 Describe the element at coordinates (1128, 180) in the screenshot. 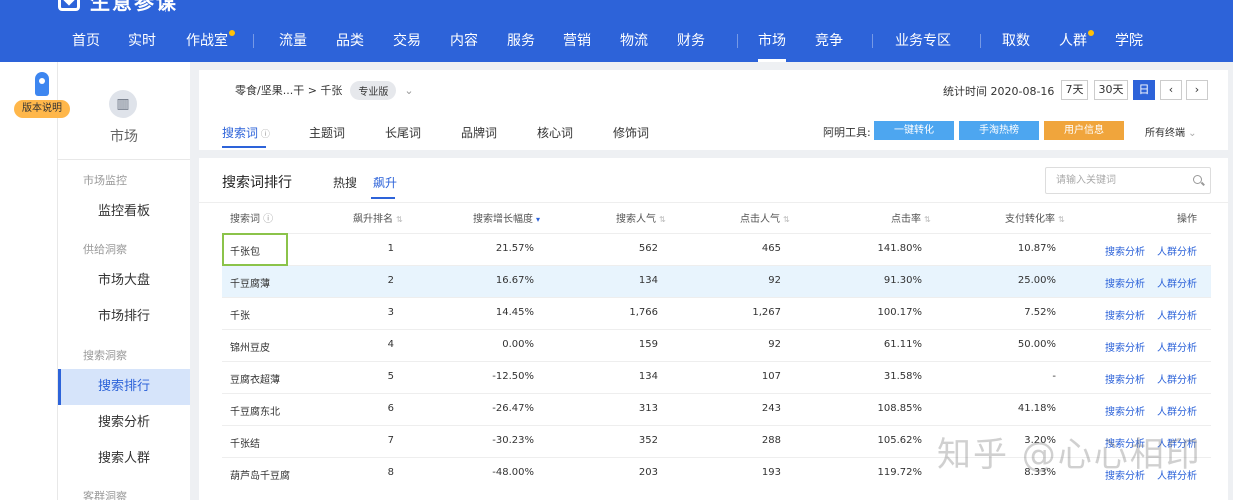

I see `keyword-search-input: 请输入关键词` at that location.